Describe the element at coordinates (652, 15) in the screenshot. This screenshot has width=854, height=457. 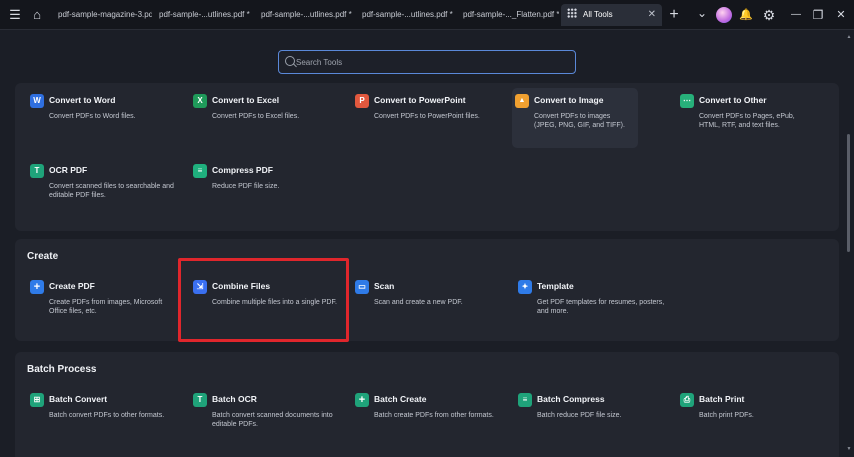
I see `tab-close-icon: ✕` at that location.